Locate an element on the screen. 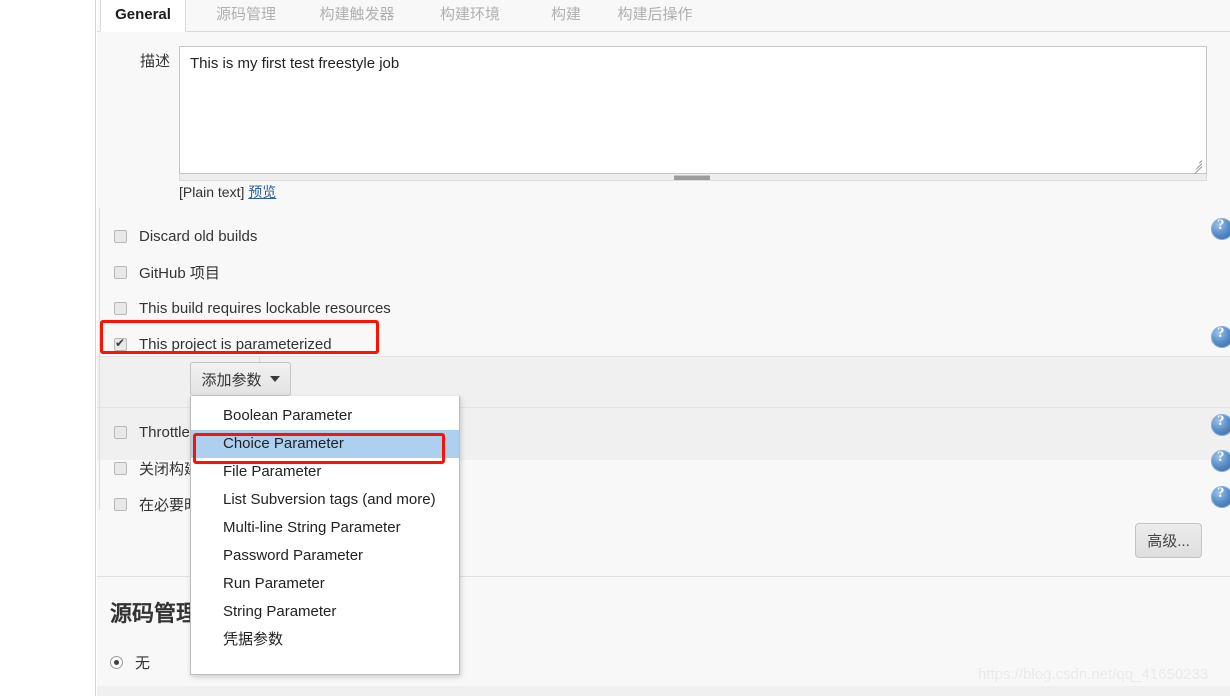 This screenshot has height=696, width=1230. menu-item-param-0: Boolean Parameter is located at coordinates (325, 416).